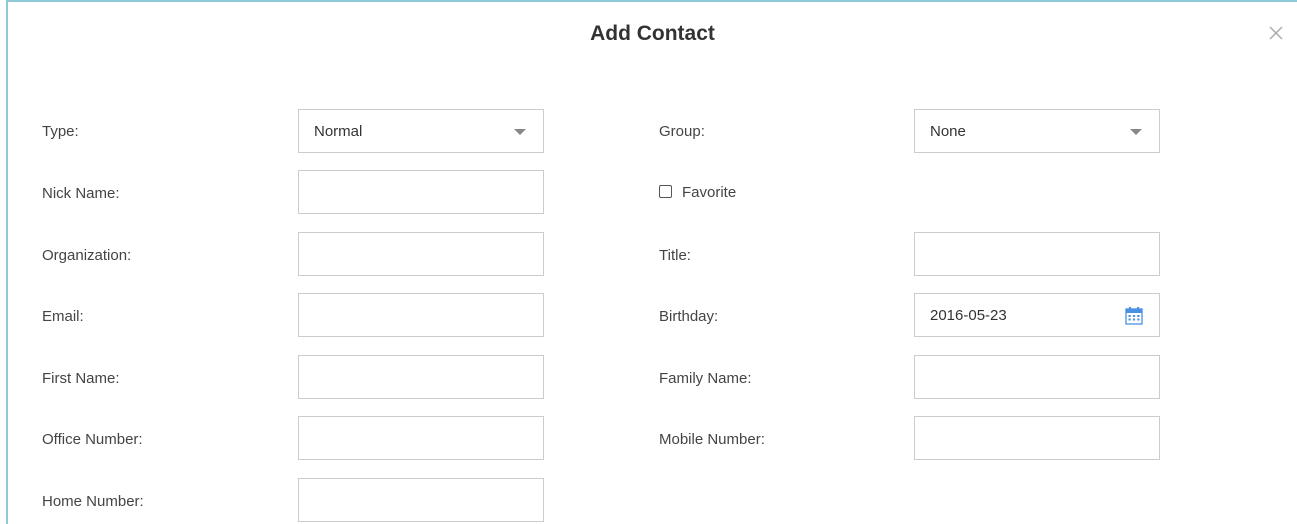 This screenshot has height=524, width=1297. I want to click on organization-label: Organization:, so click(87, 255).